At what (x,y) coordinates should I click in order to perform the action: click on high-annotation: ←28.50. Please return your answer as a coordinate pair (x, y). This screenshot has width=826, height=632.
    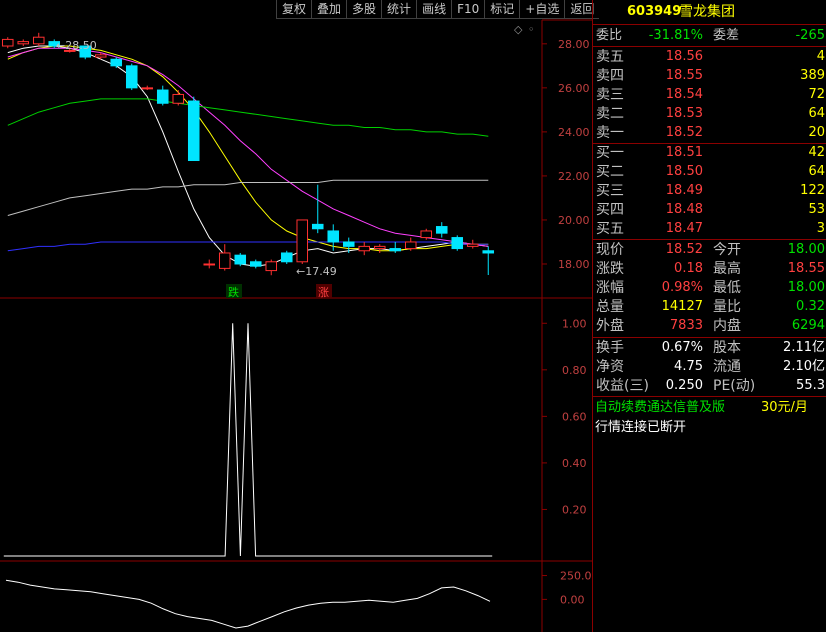
    Looking at the image, I should click on (76, 45).